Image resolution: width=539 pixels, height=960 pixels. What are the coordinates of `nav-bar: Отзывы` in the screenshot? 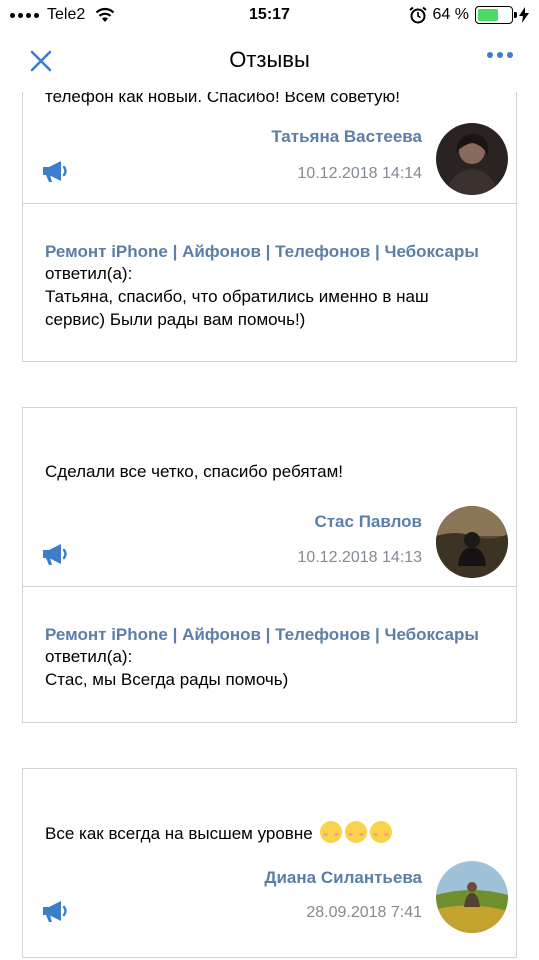 It's located at (269, 62).